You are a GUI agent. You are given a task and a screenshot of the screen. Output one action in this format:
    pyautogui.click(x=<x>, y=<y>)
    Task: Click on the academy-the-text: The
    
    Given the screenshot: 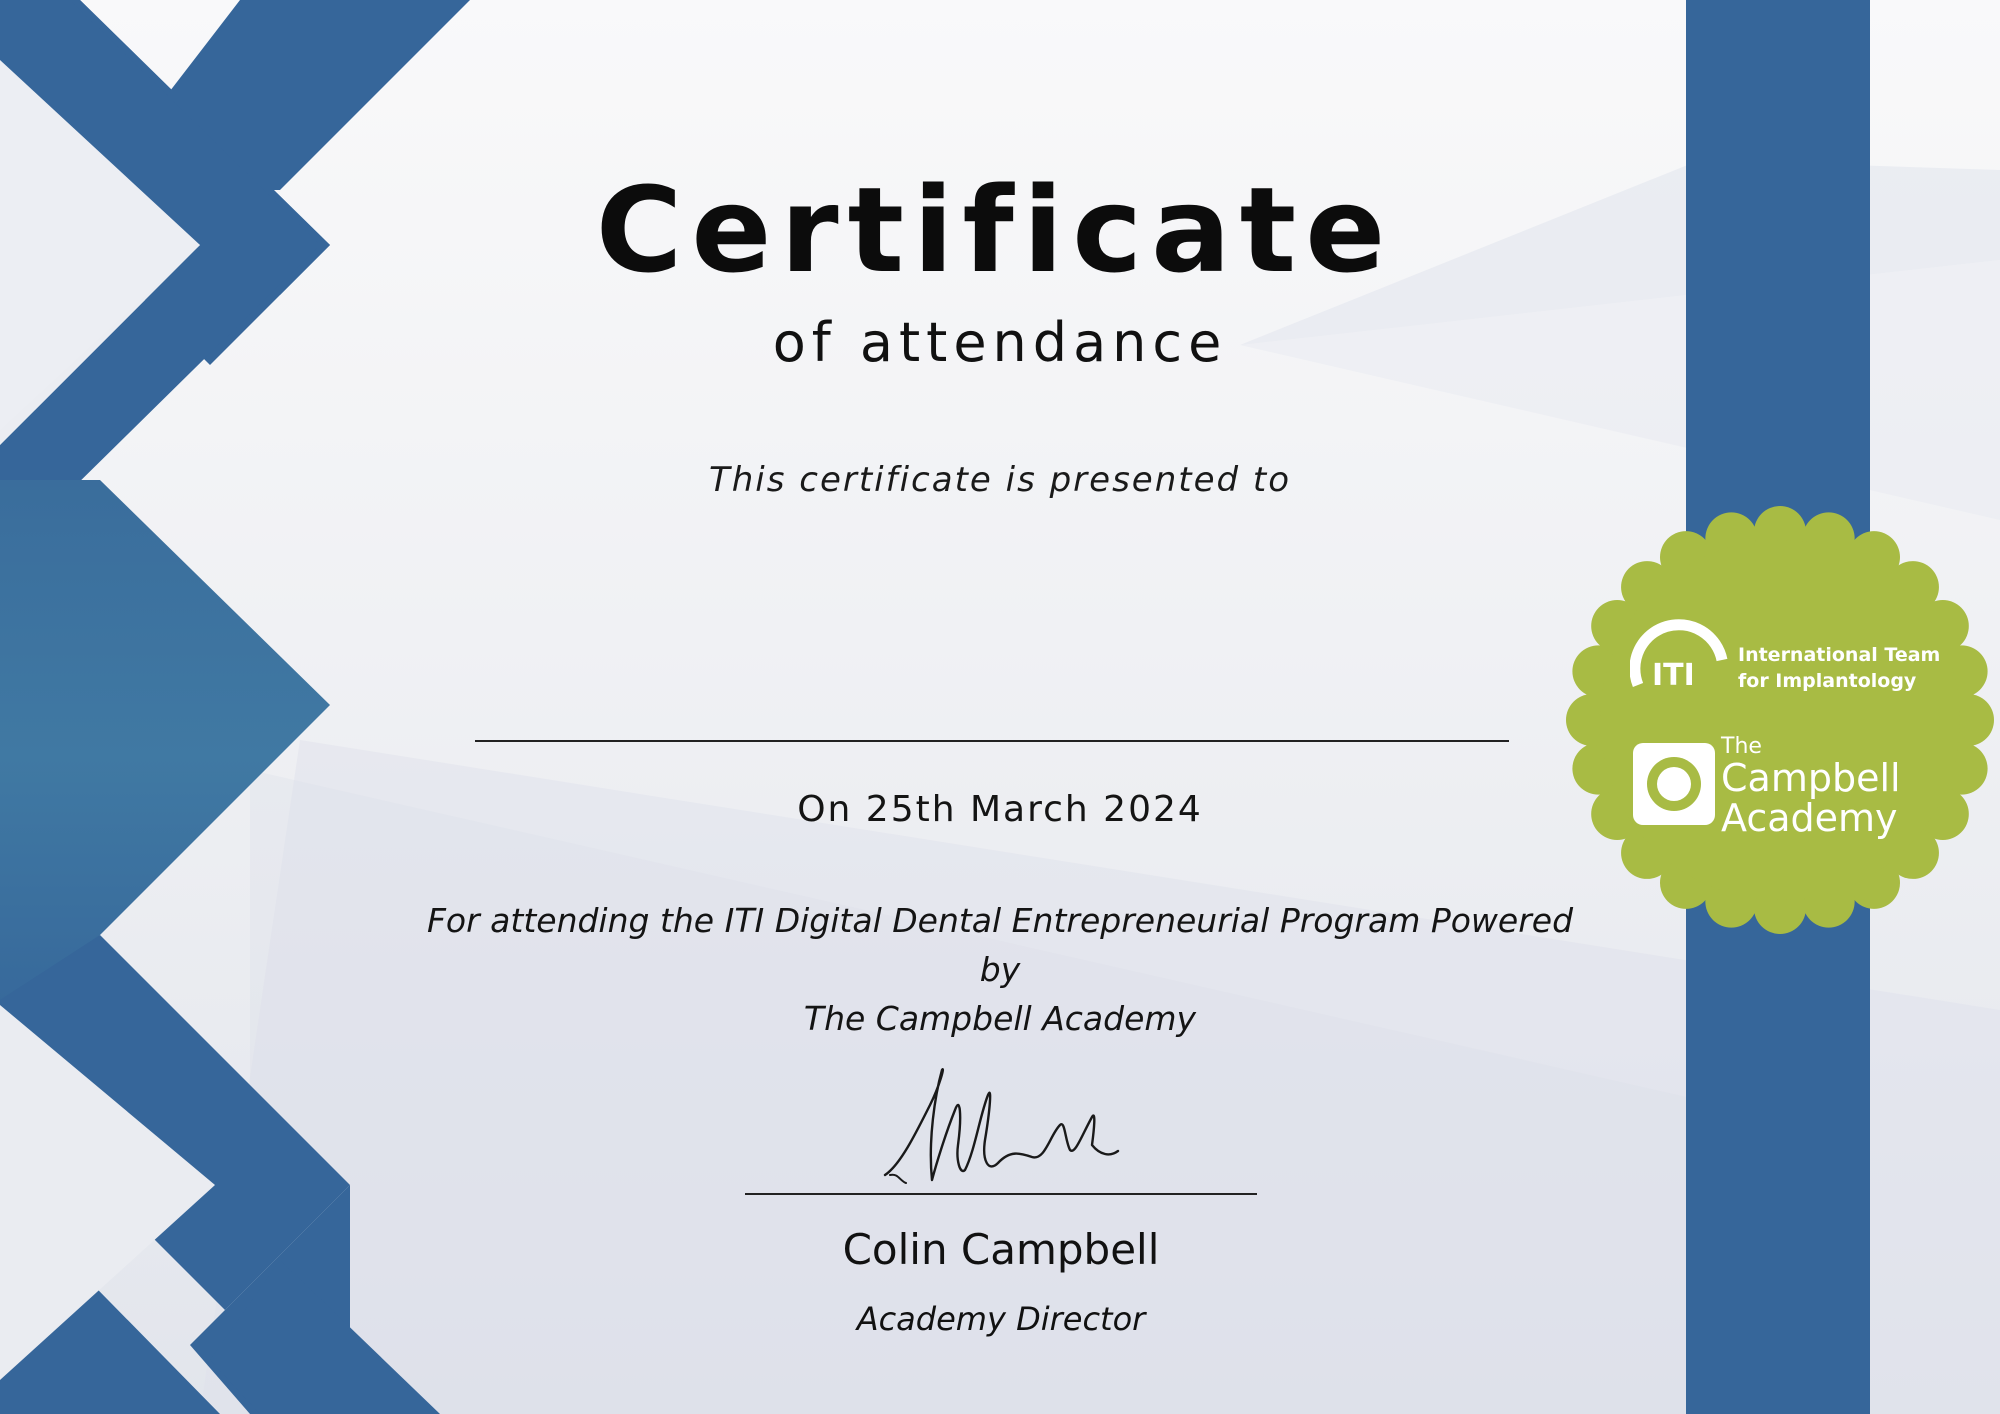 What is the action you would take?
    pyautogui.click(x=1741, y=746)
    